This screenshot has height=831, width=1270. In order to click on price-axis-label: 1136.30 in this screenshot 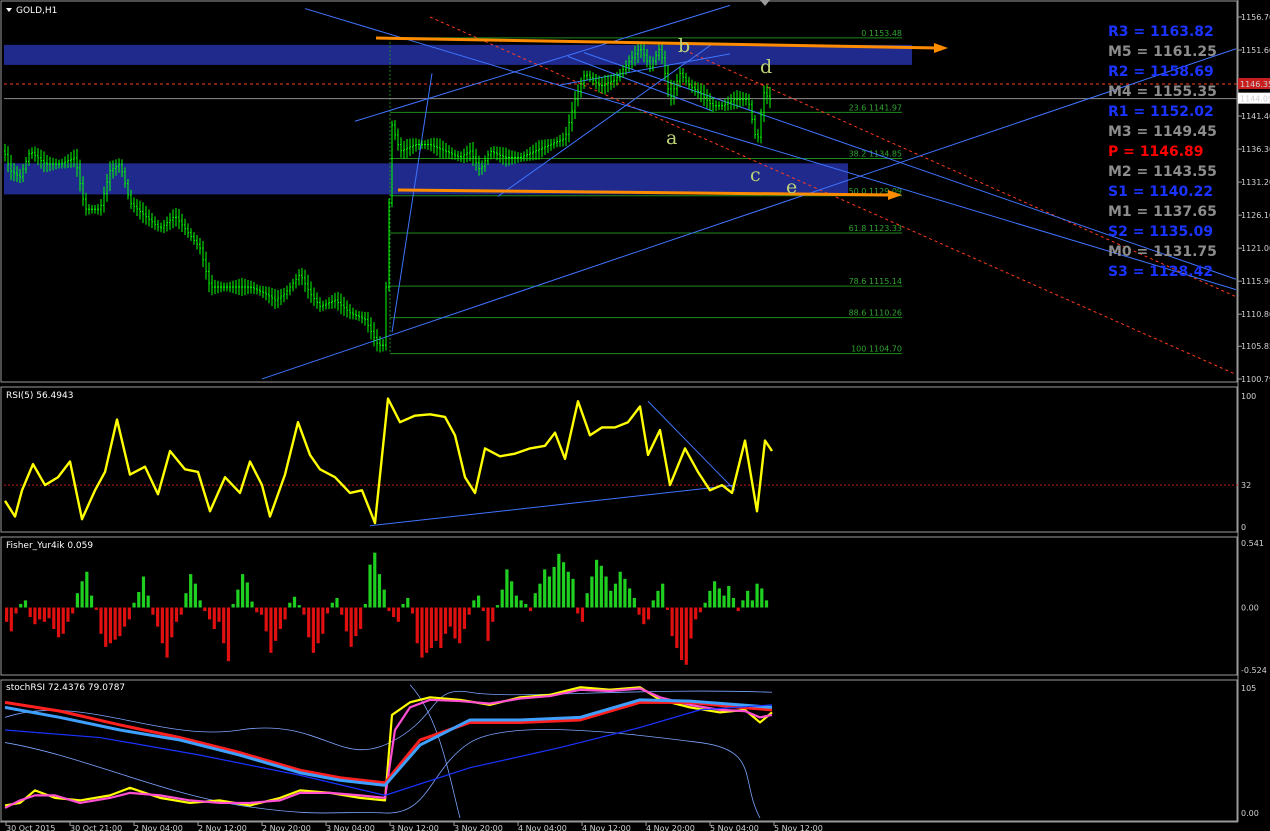, I will do `click(1255, 149)`.